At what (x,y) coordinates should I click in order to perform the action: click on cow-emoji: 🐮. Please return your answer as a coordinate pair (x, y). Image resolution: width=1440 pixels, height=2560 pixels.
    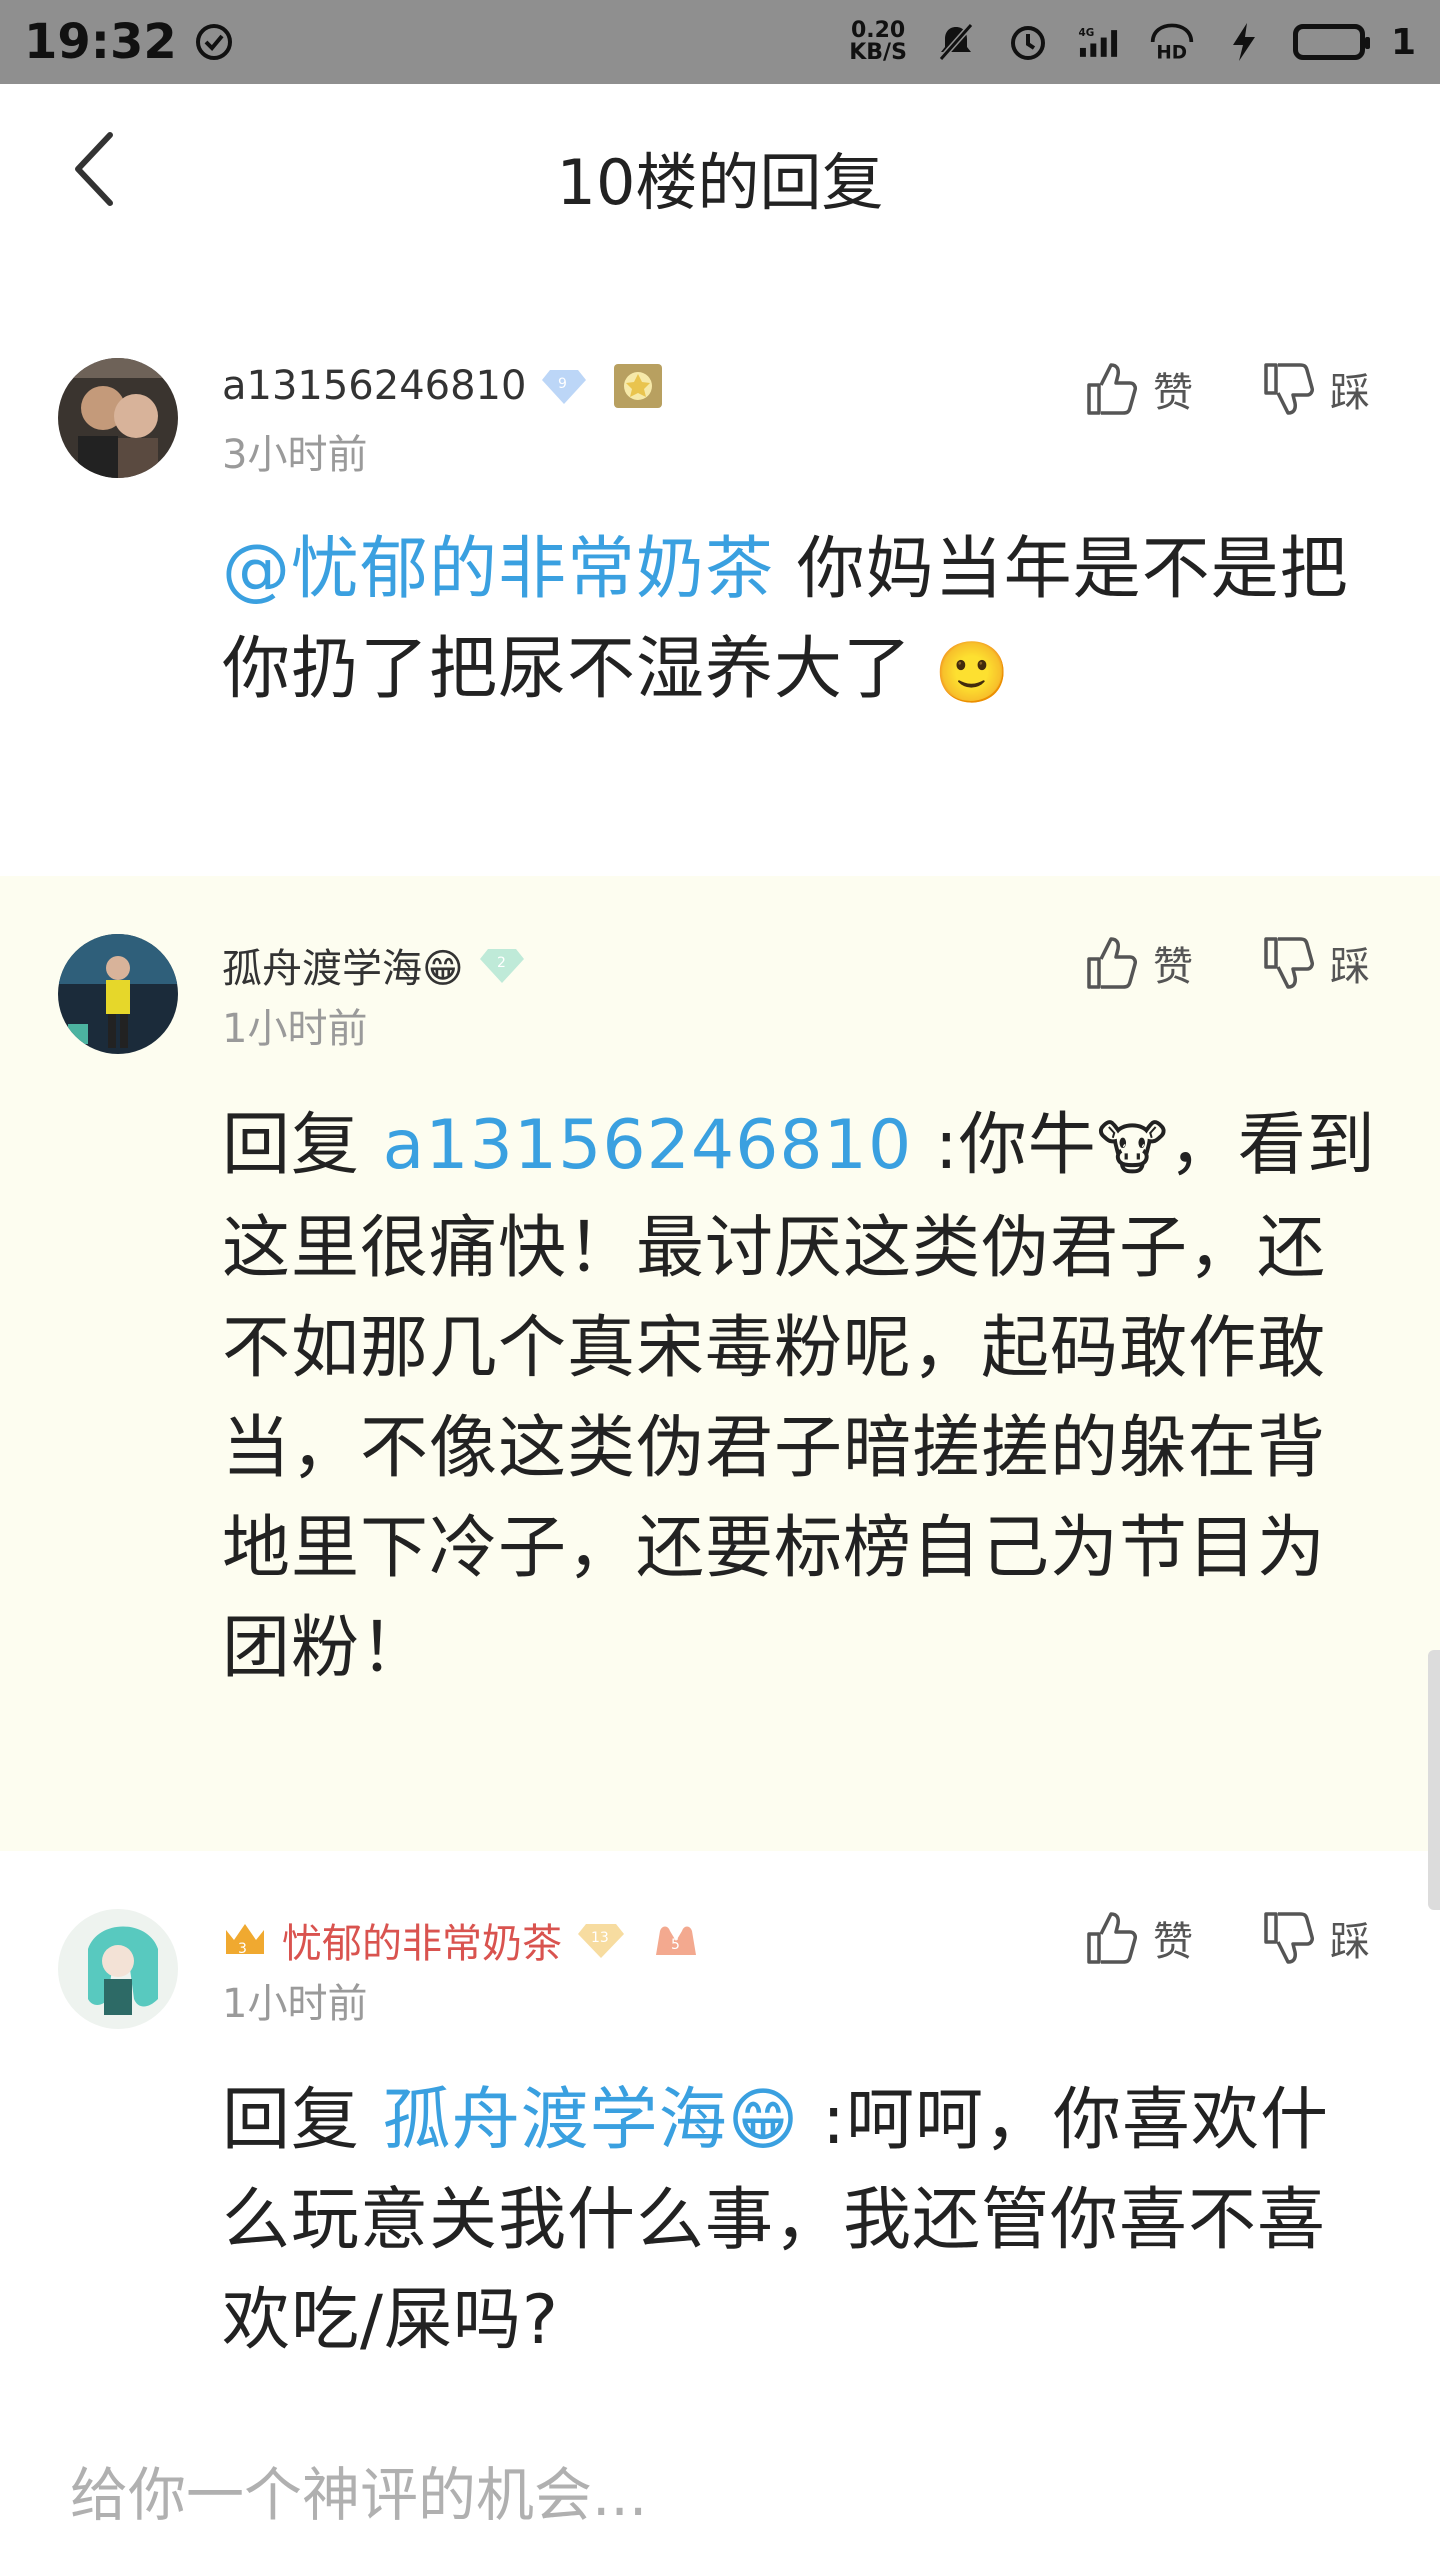
    Looking at the image, I should click on (1132, 1149).